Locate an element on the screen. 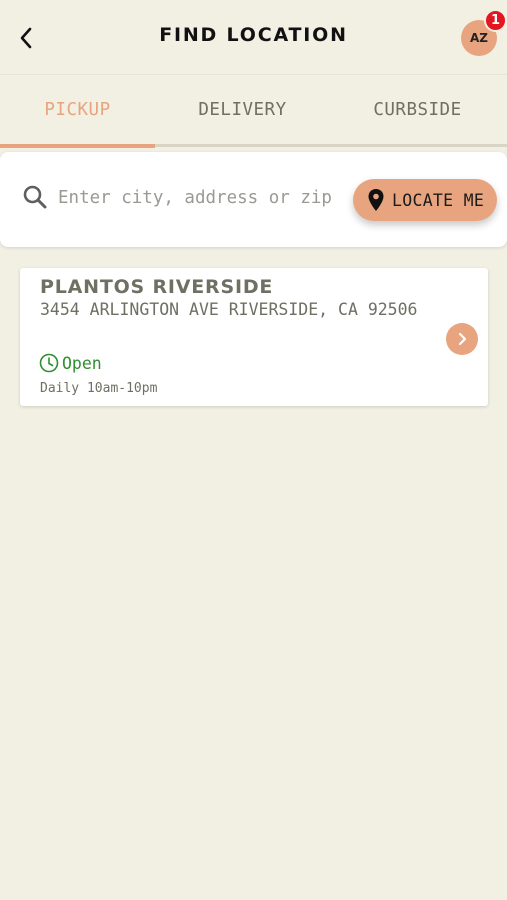  tab-curbside: CURBSIDE is located at coordinates (417, 109).